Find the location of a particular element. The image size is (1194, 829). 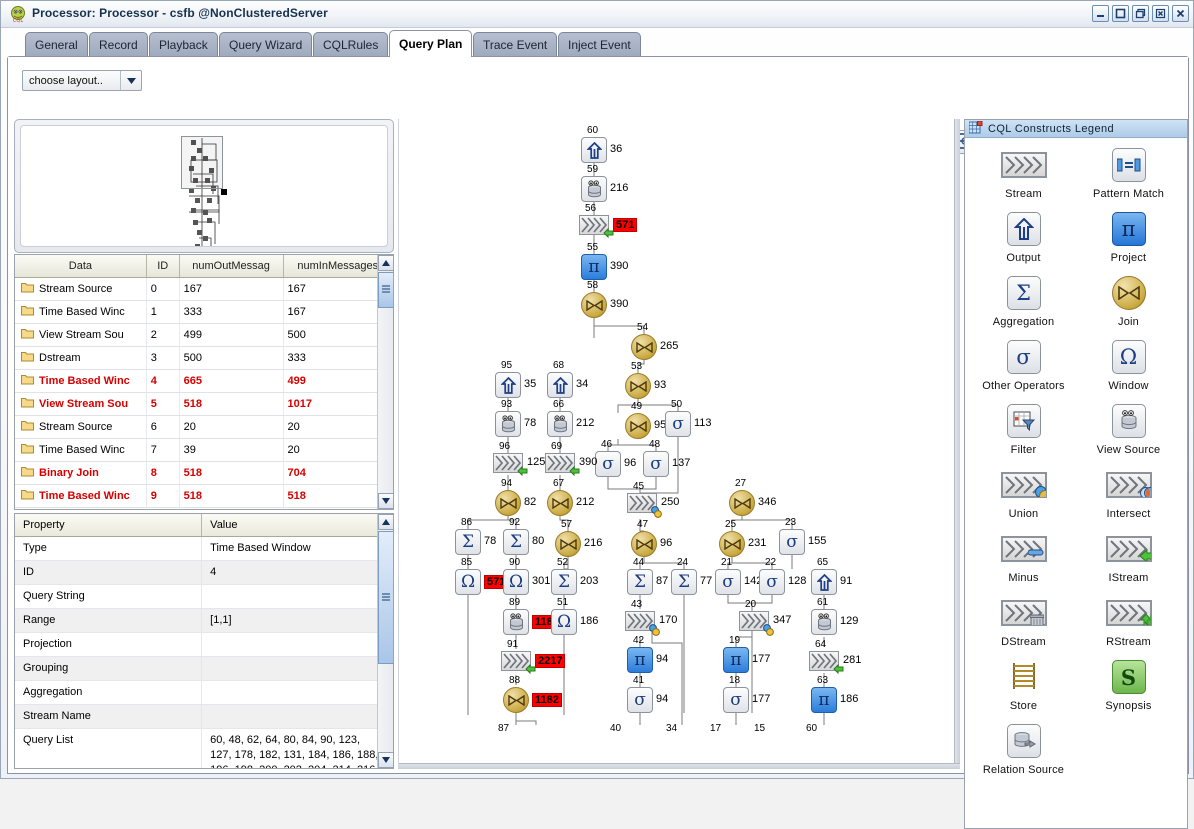

minimize-button is located at coordinates (1100, 13).